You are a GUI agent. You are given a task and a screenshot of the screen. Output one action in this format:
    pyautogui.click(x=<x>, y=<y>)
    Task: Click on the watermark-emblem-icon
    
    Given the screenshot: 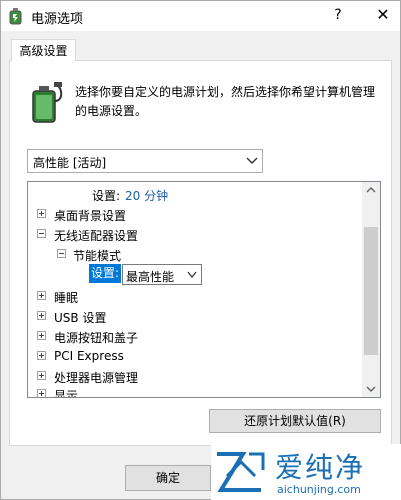 What is the action you would take?
    pyautogui.click(x=241, y=472)
    